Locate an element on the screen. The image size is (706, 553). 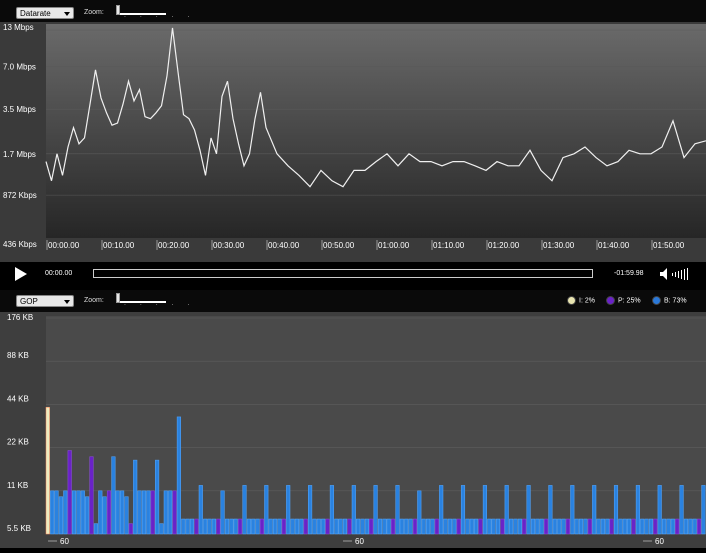
datarate-x-tick-label: 00:20.00 is located at coordinates (174, 245).